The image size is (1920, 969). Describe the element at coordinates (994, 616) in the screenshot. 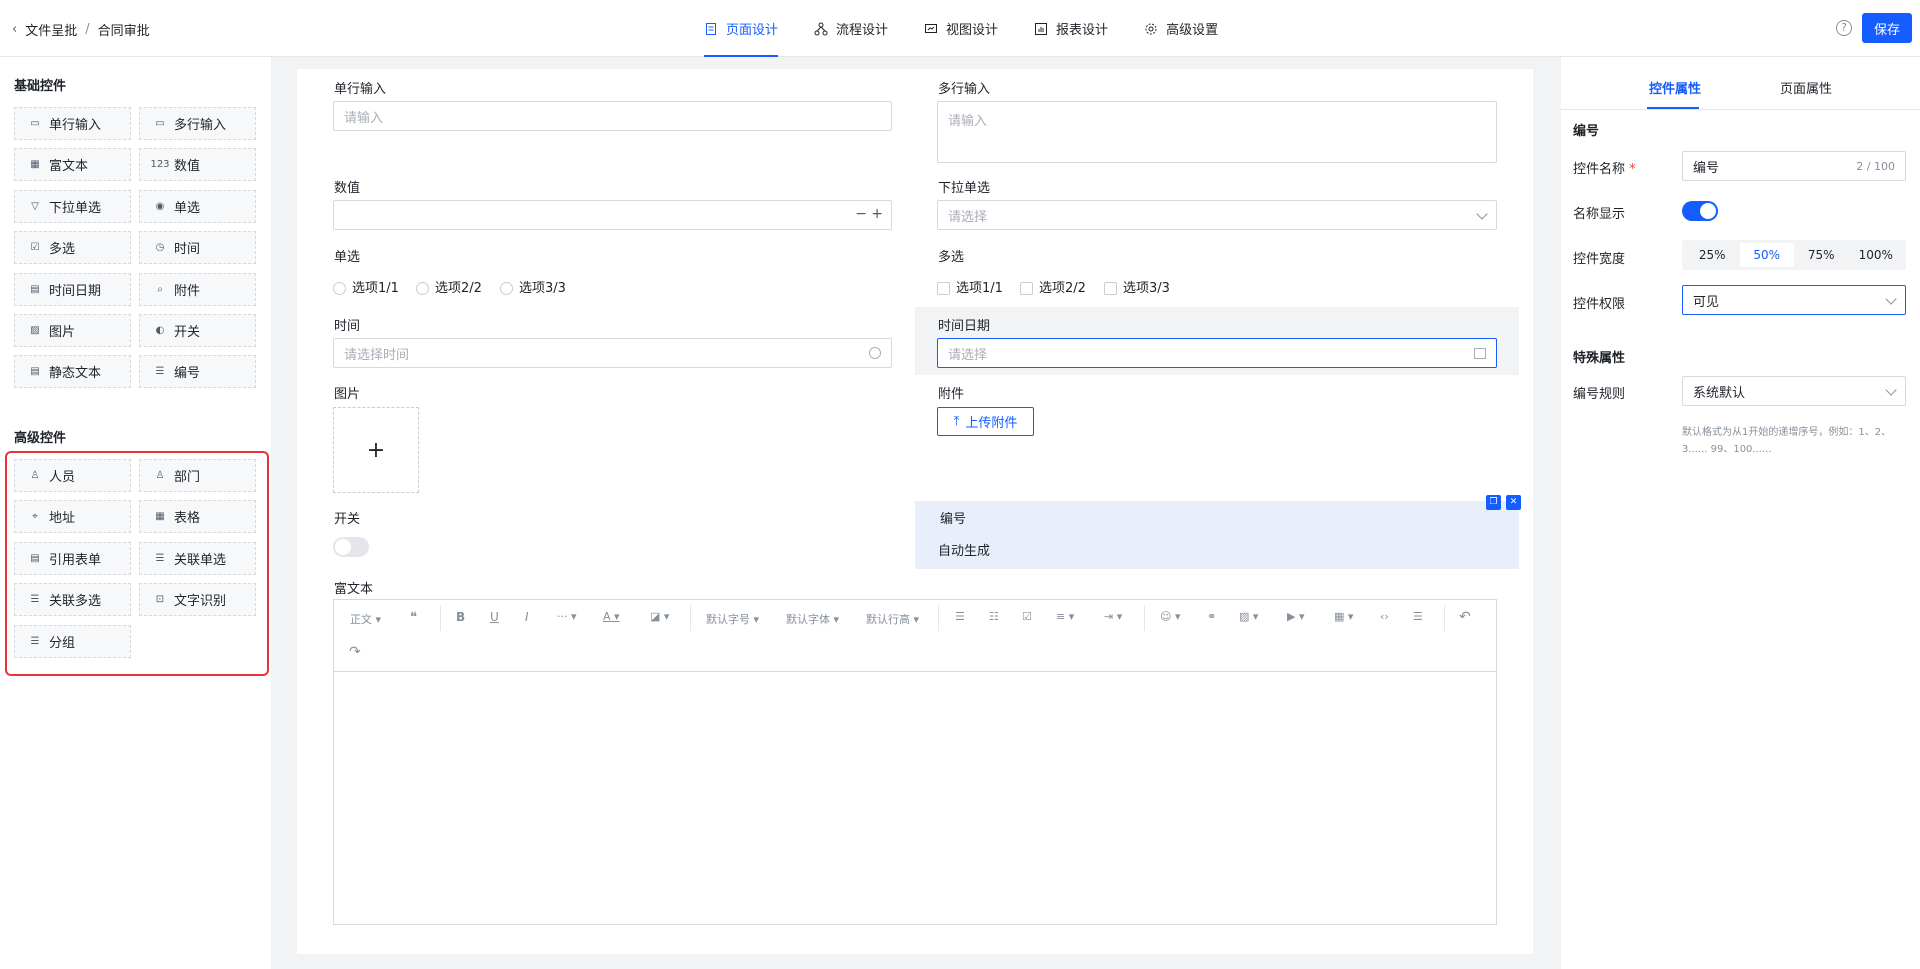

I see `numbered-list-icon: ☷` at that location.